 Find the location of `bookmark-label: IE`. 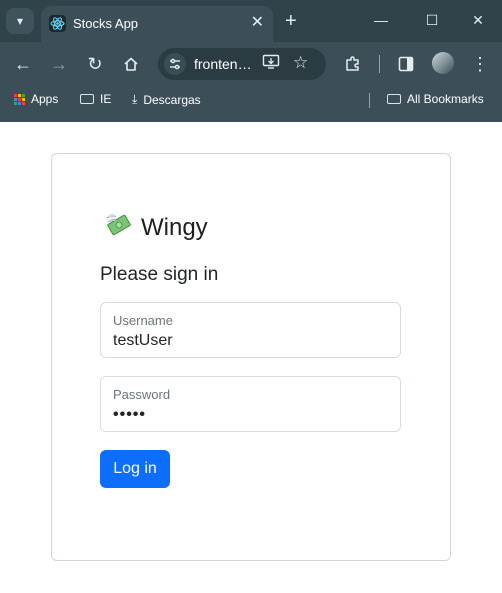

bookmark-label: IE is located at coordinates (106, 99).